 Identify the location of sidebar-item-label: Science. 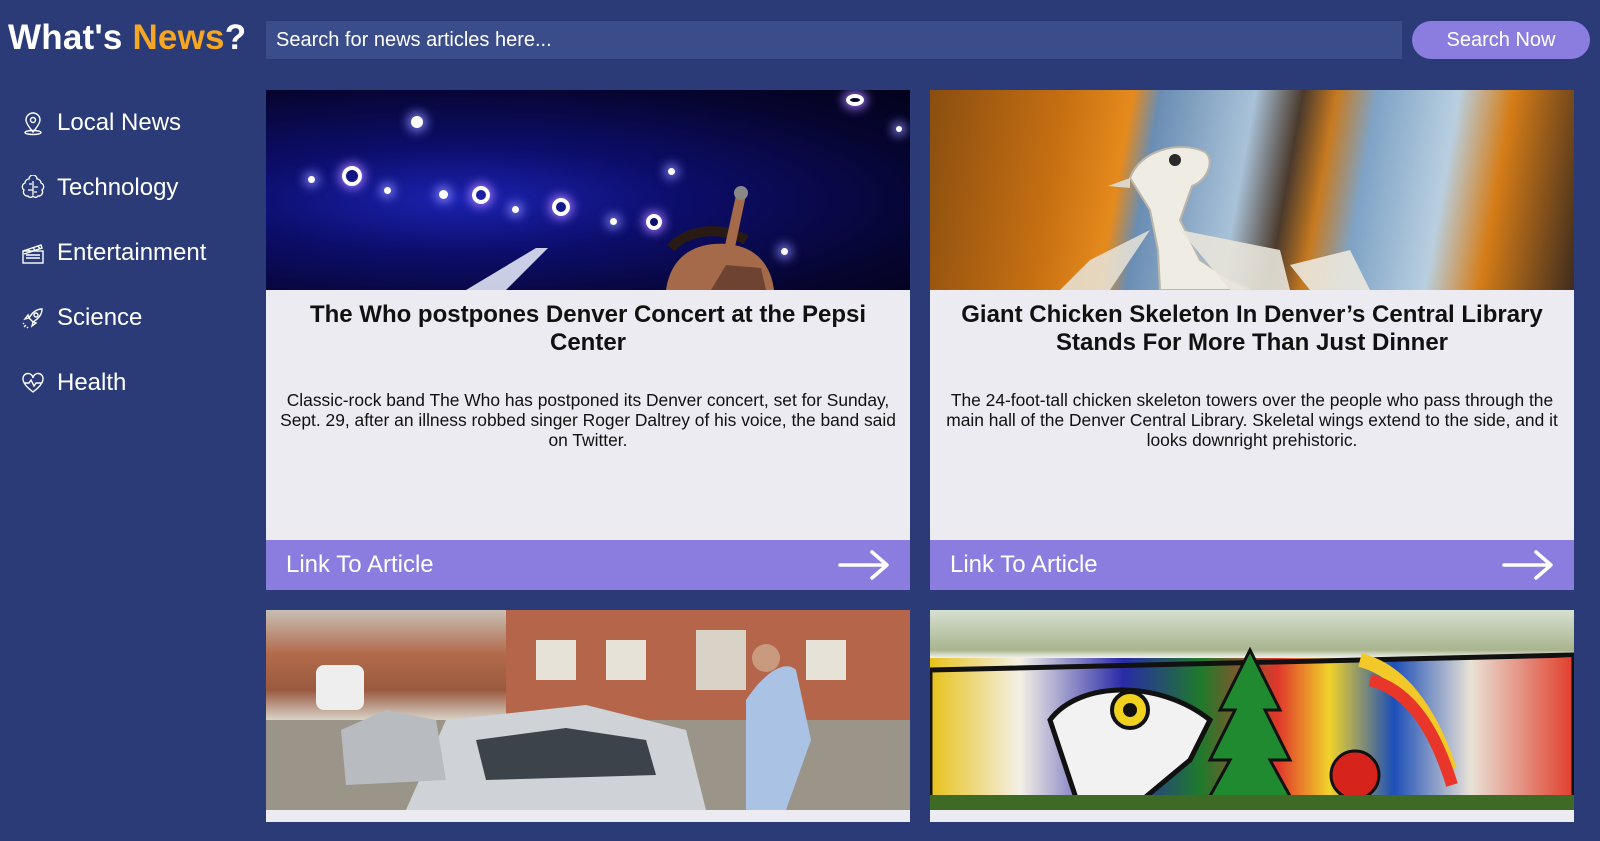
(100, 317).